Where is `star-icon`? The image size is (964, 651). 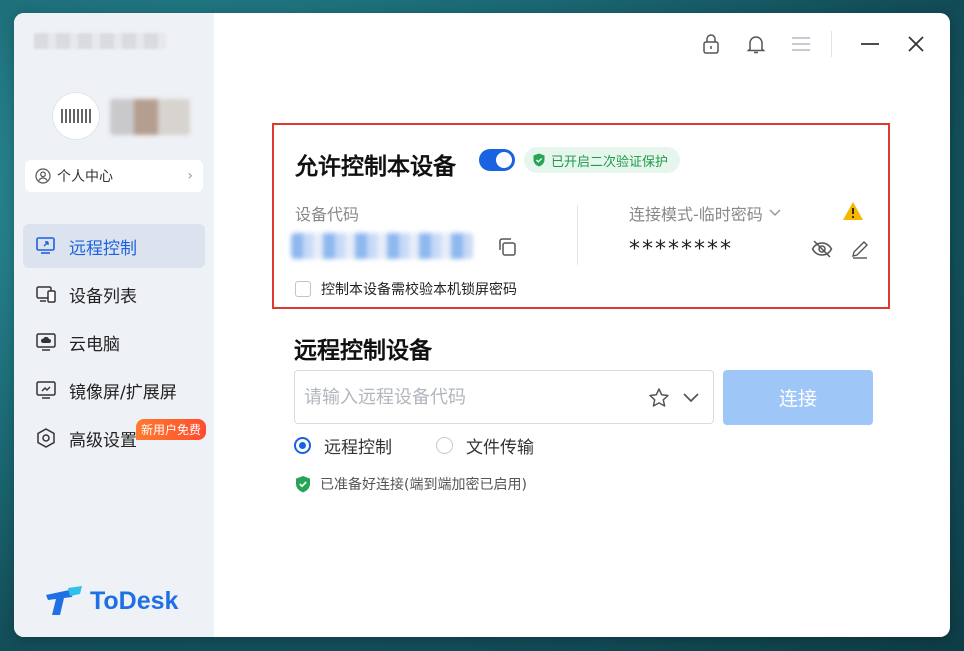
star-icon is located at coordinates (659, 398).